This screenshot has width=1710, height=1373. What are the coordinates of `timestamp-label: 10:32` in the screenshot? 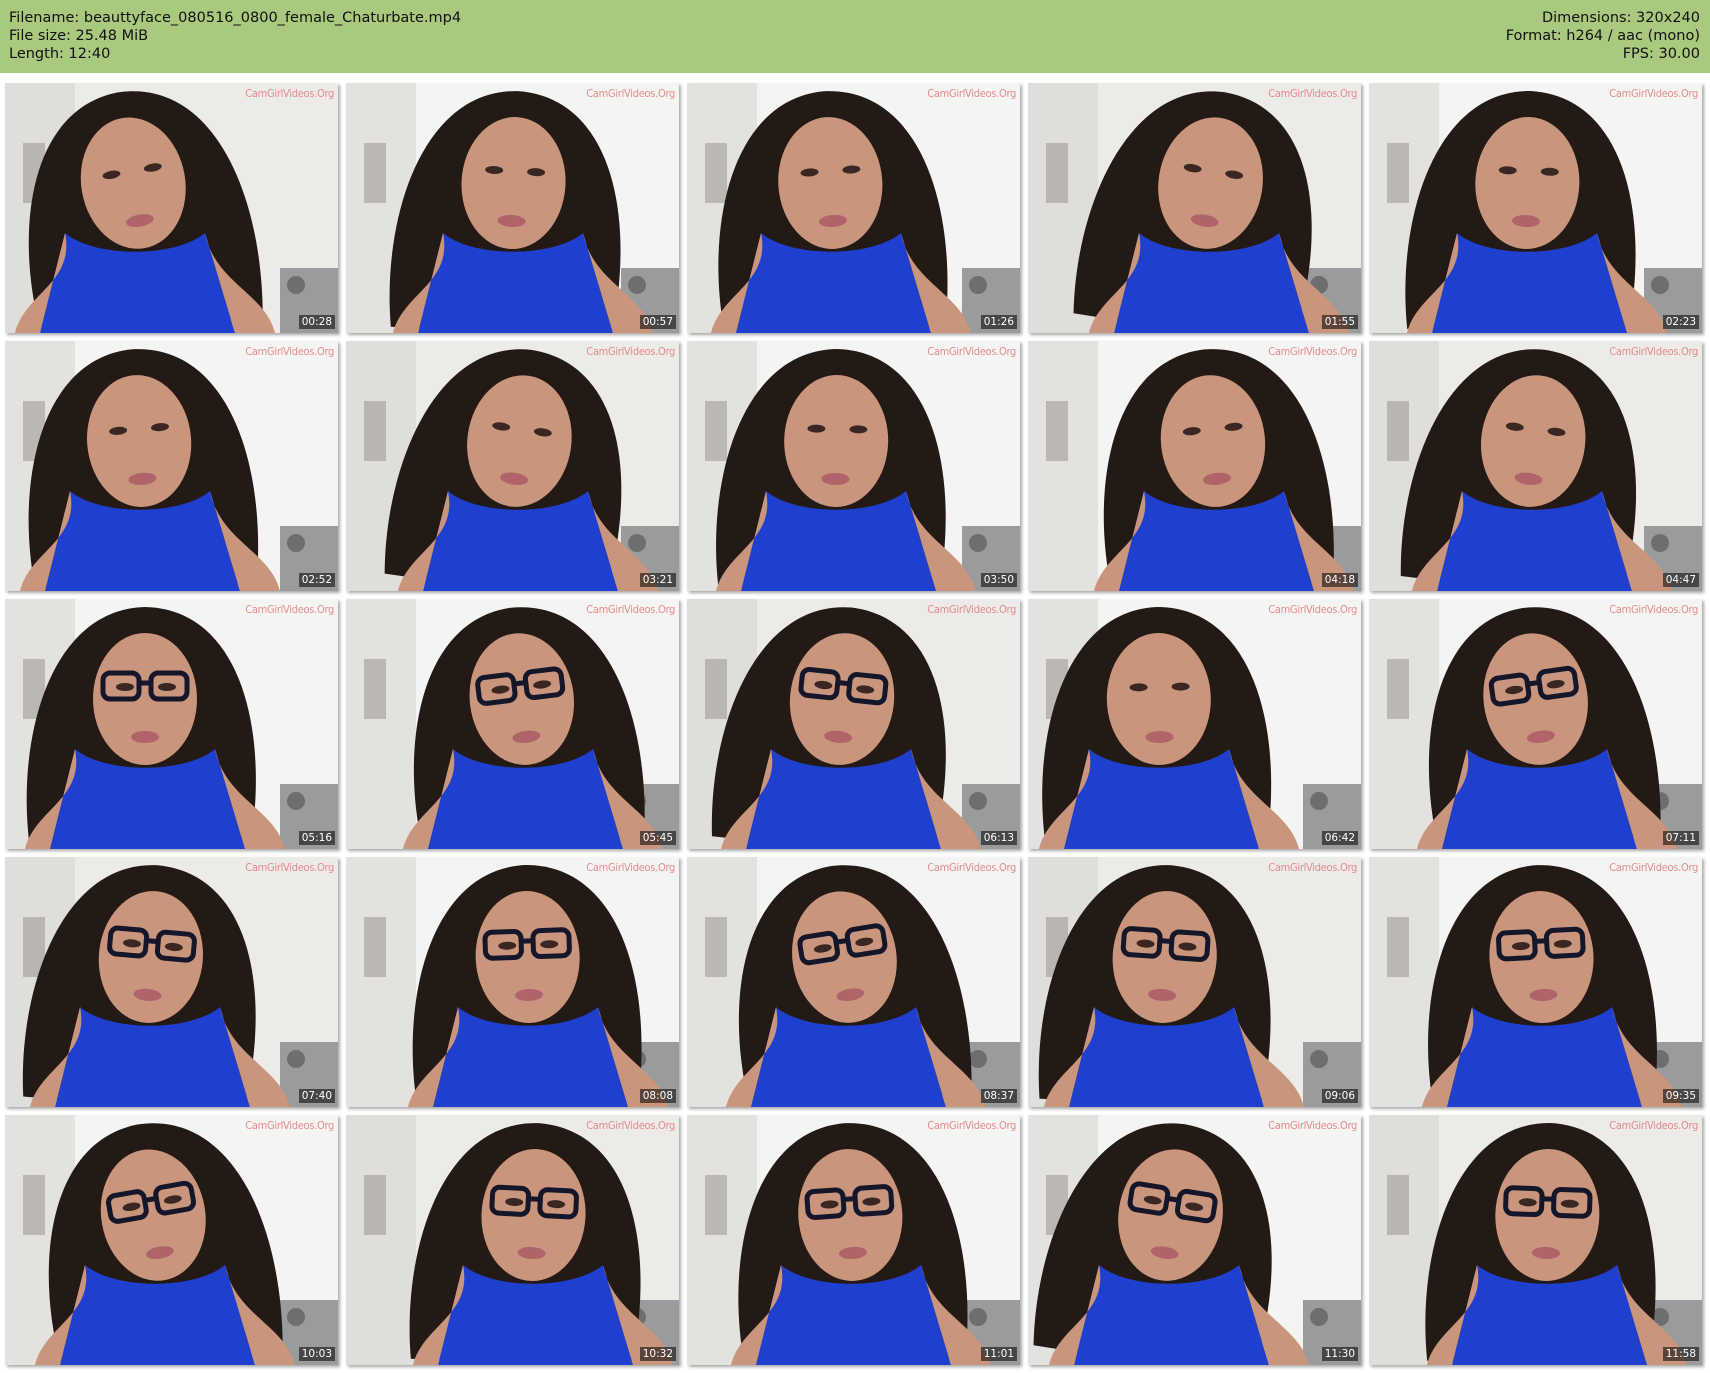 It's located at (657, 1354).